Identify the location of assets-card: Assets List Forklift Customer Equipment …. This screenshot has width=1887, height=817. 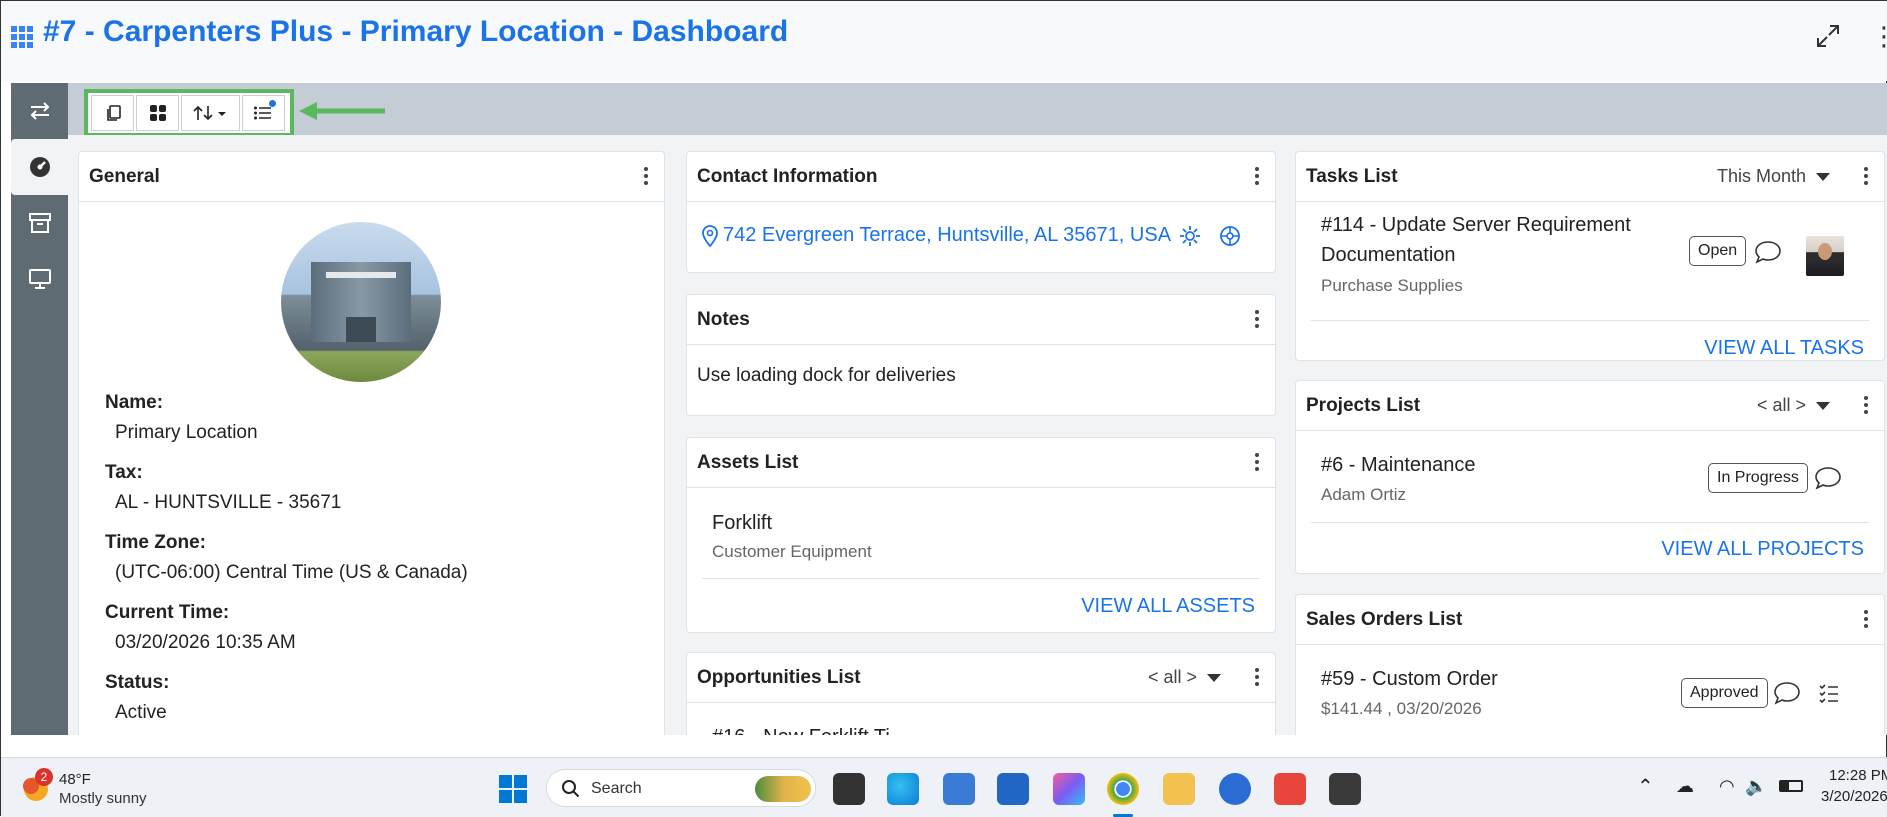
(981, 535).